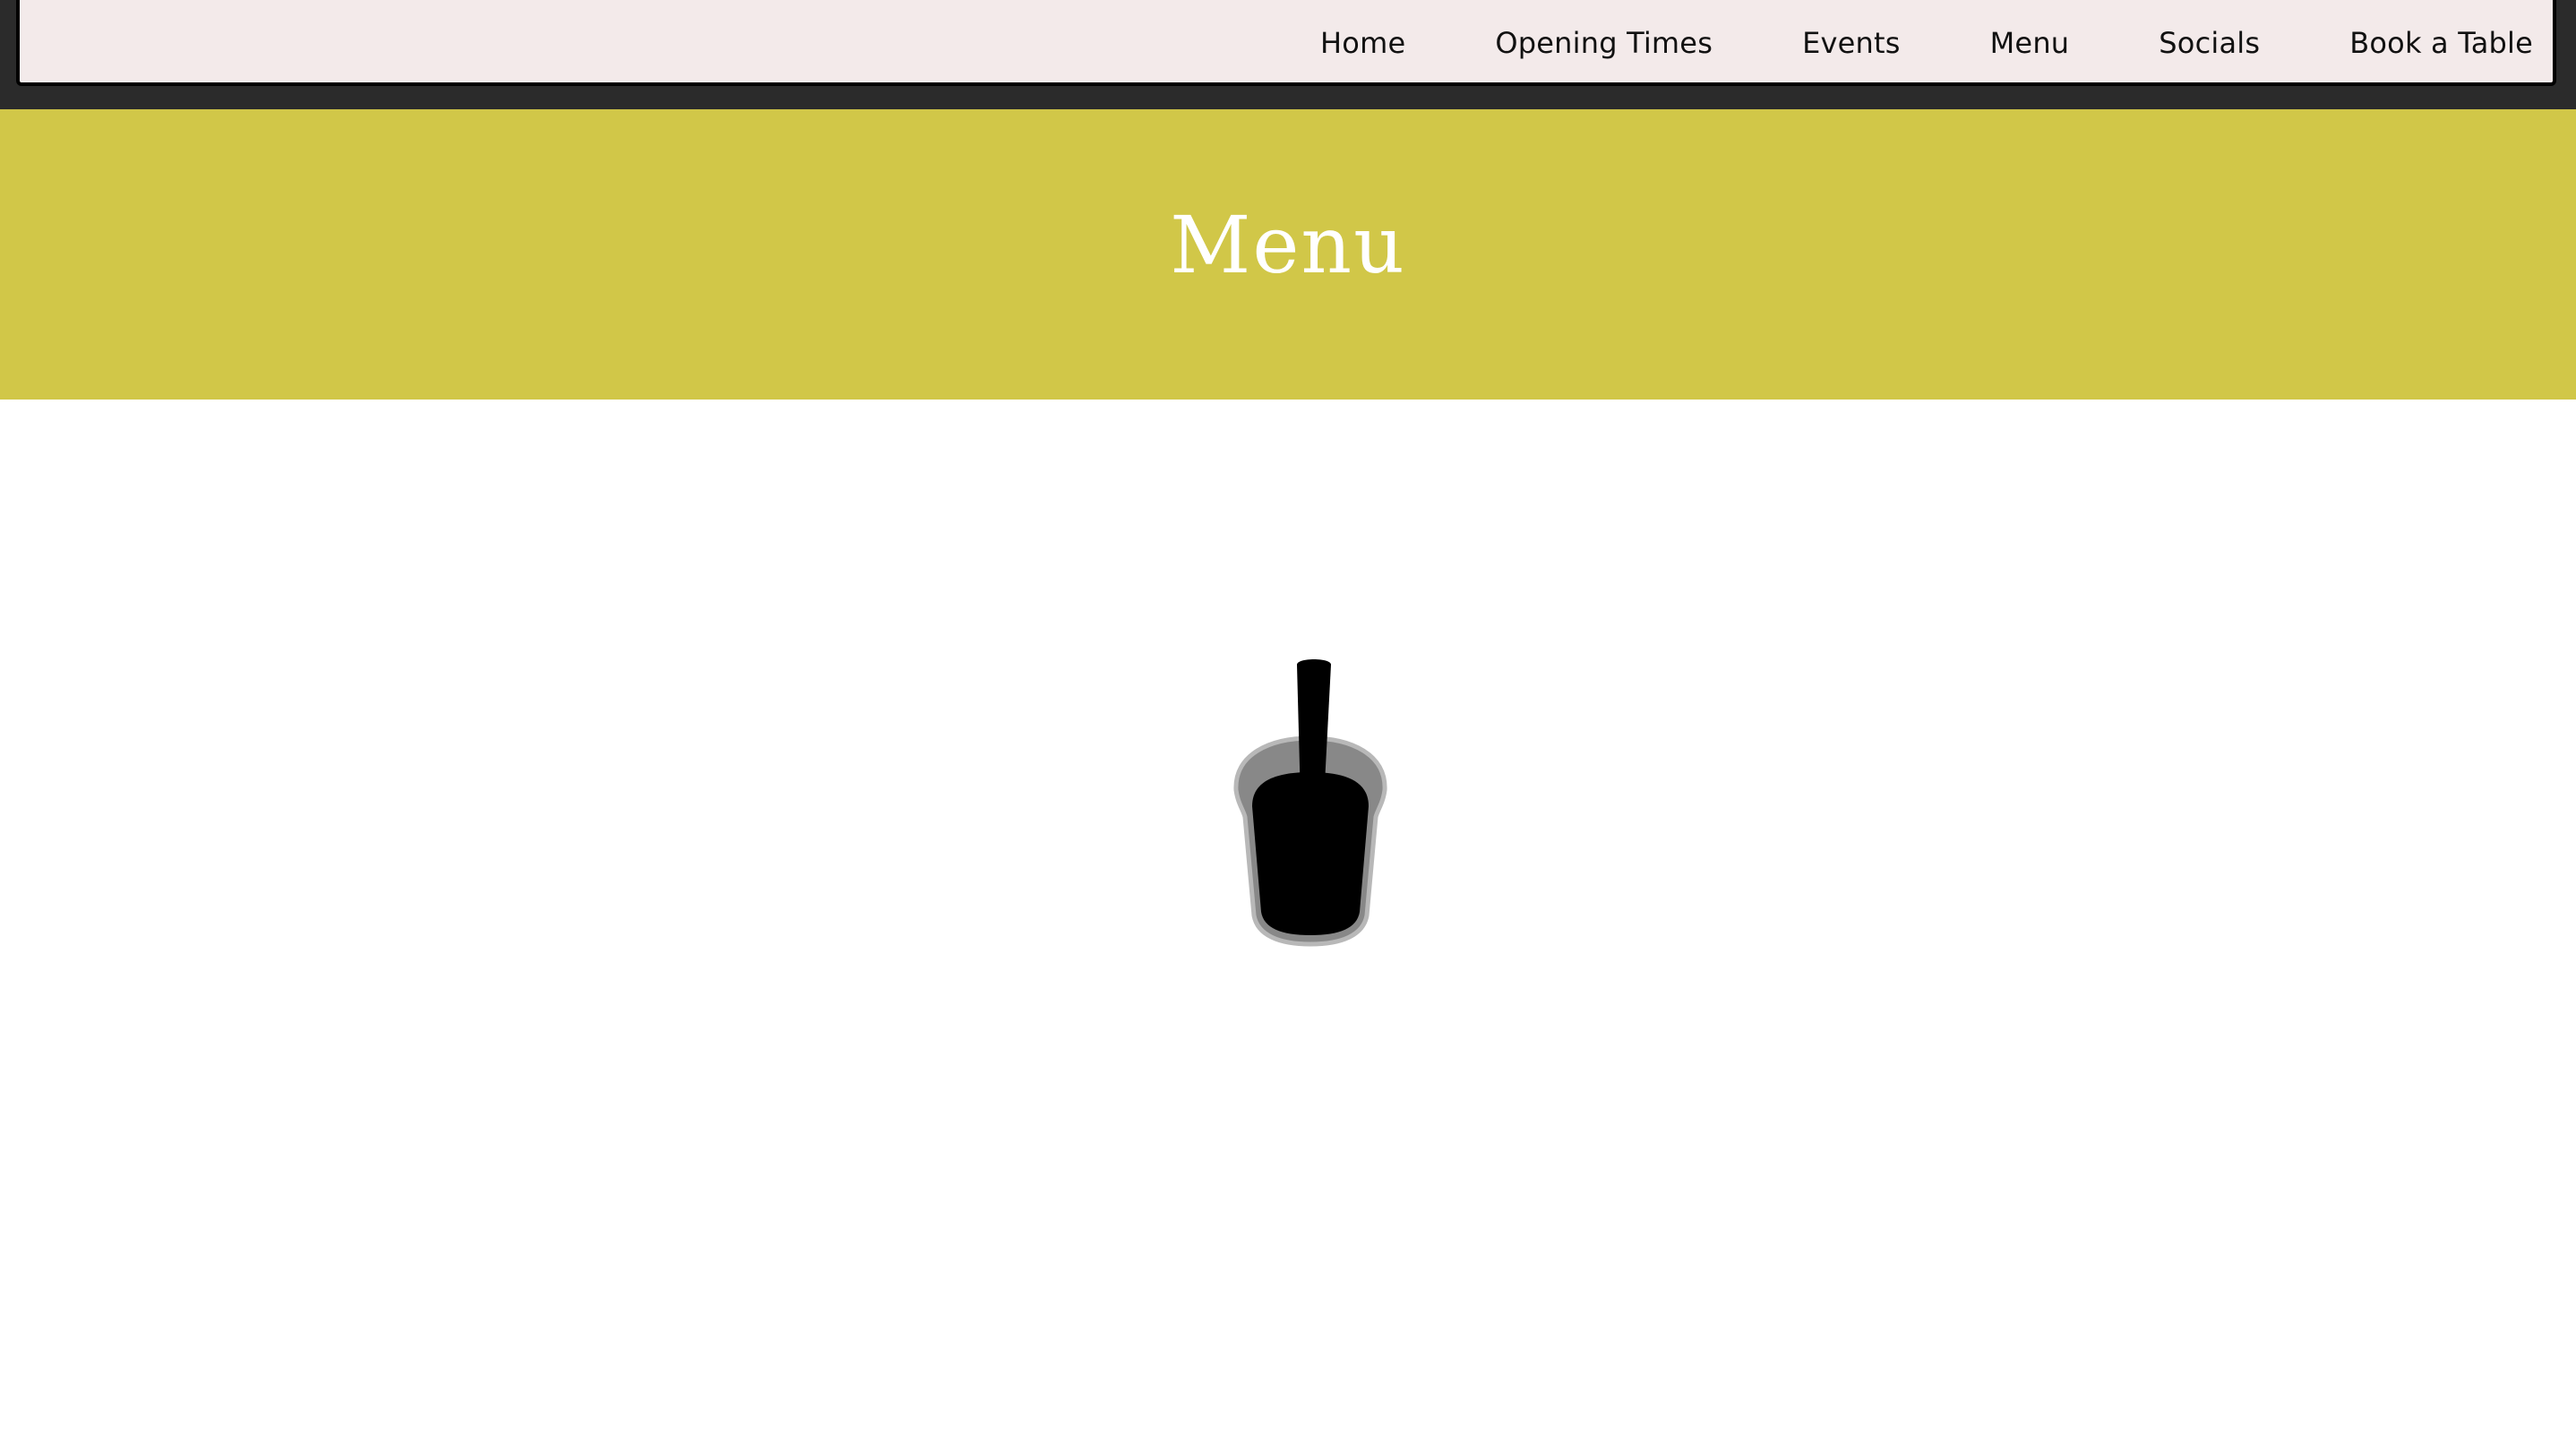 The height and width of the screenshot is (1444, 2576). I want to click on nav-item-menu: Menu, so click(2030, 43).